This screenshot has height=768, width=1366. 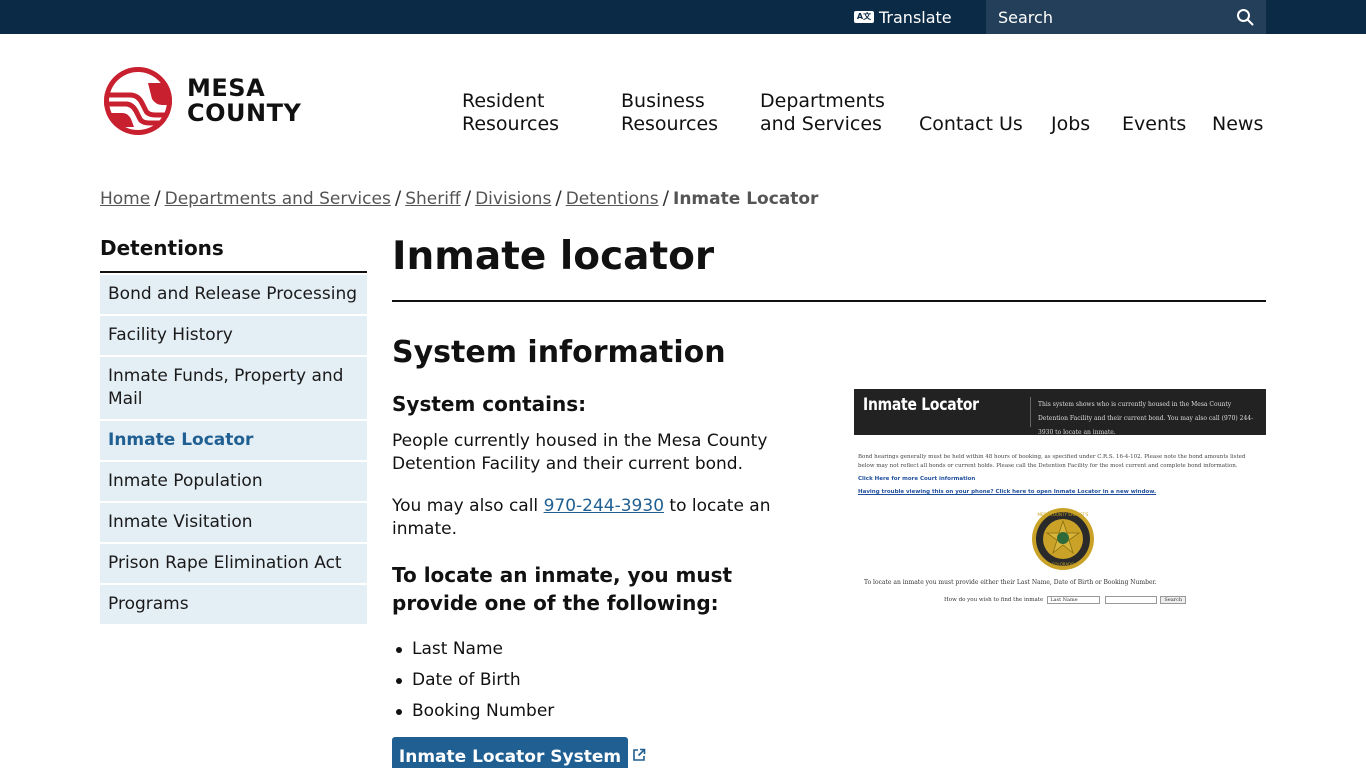 I want to click on breadcrumb-departments: Departments and Services, so click(x=278, y=199).